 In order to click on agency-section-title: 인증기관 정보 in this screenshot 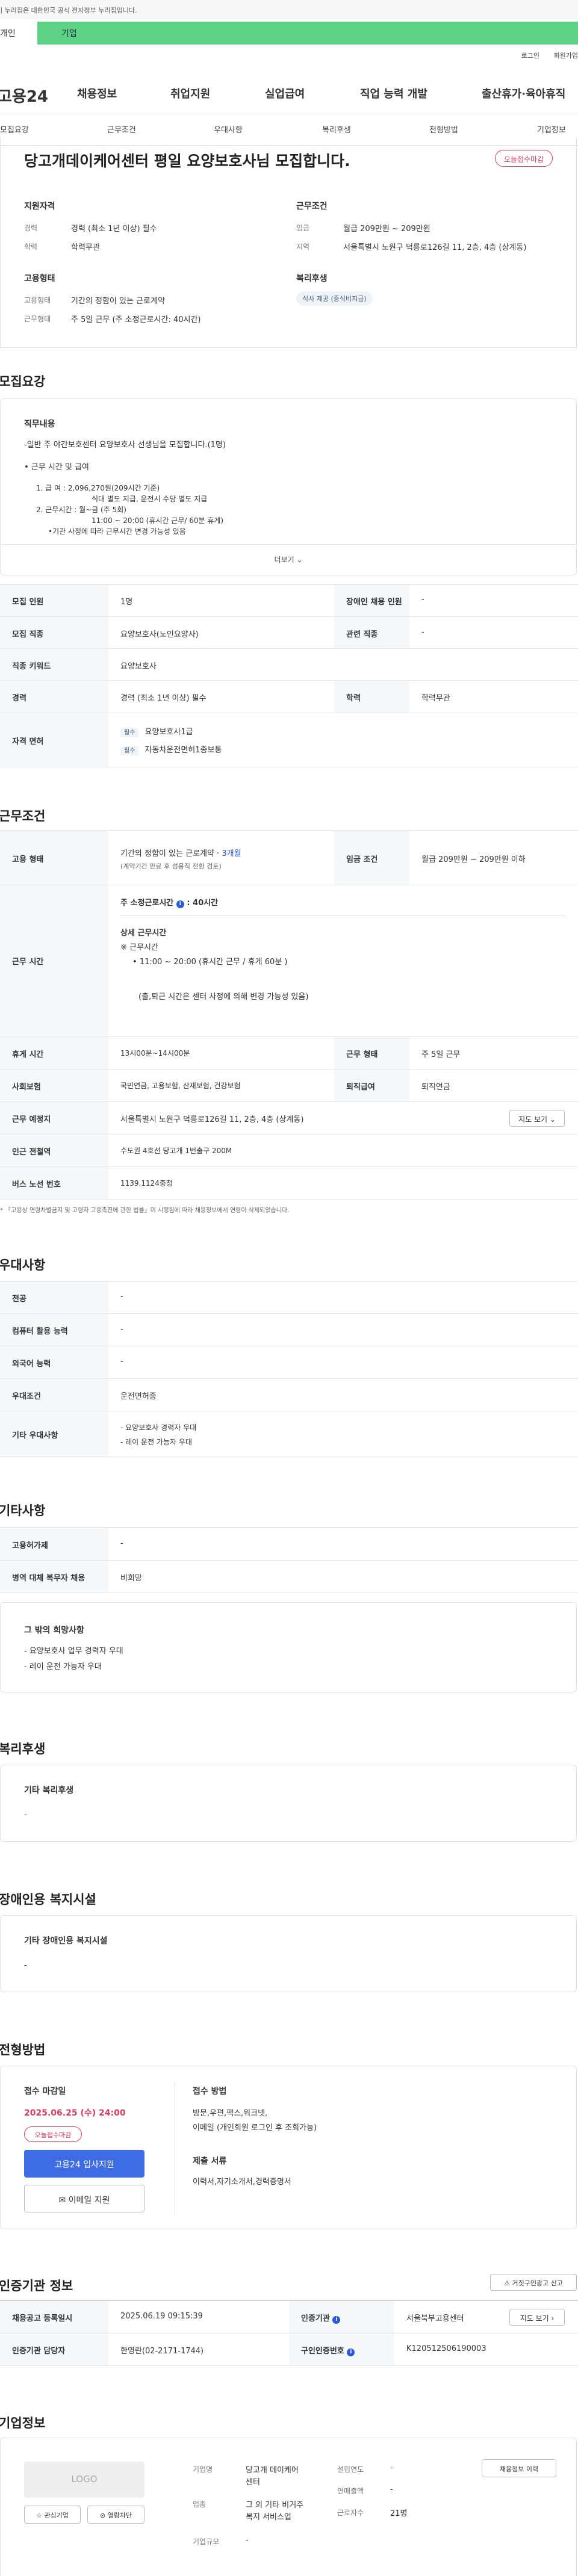, I will do `click(36, 2286)`.